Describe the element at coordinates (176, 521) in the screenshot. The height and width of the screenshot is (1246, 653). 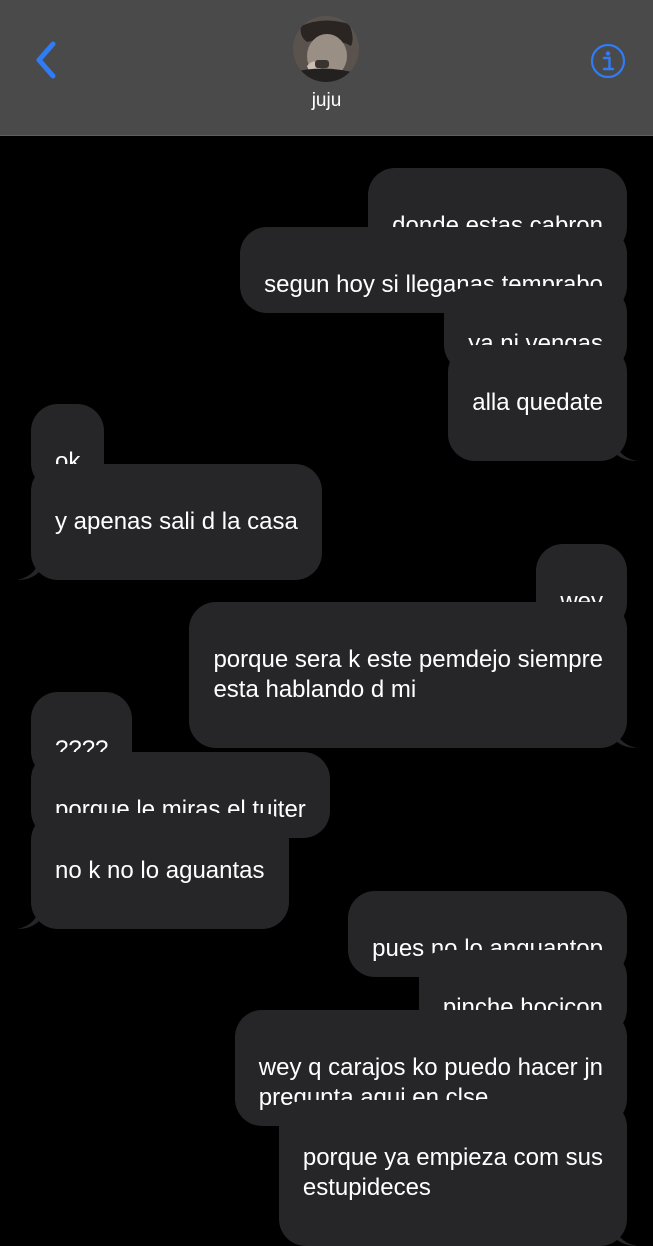
I see `message-text: y apenas sali d la casa` at that location.